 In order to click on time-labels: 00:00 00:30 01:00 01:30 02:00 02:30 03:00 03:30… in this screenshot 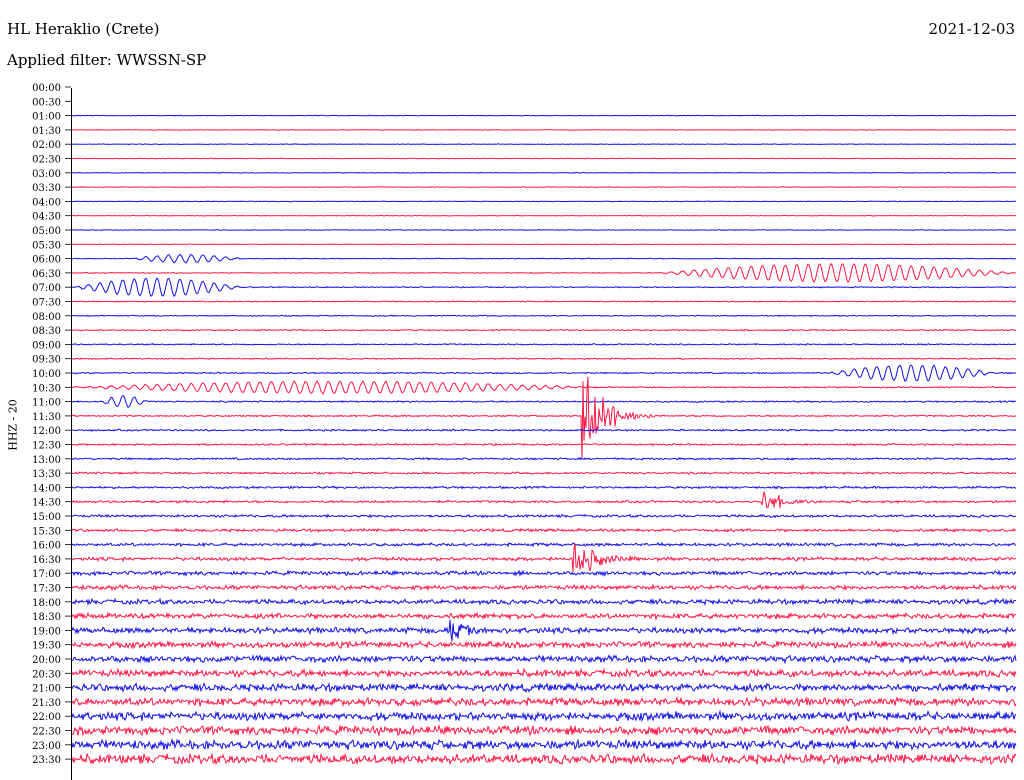, I will do `click(51, 424)`.